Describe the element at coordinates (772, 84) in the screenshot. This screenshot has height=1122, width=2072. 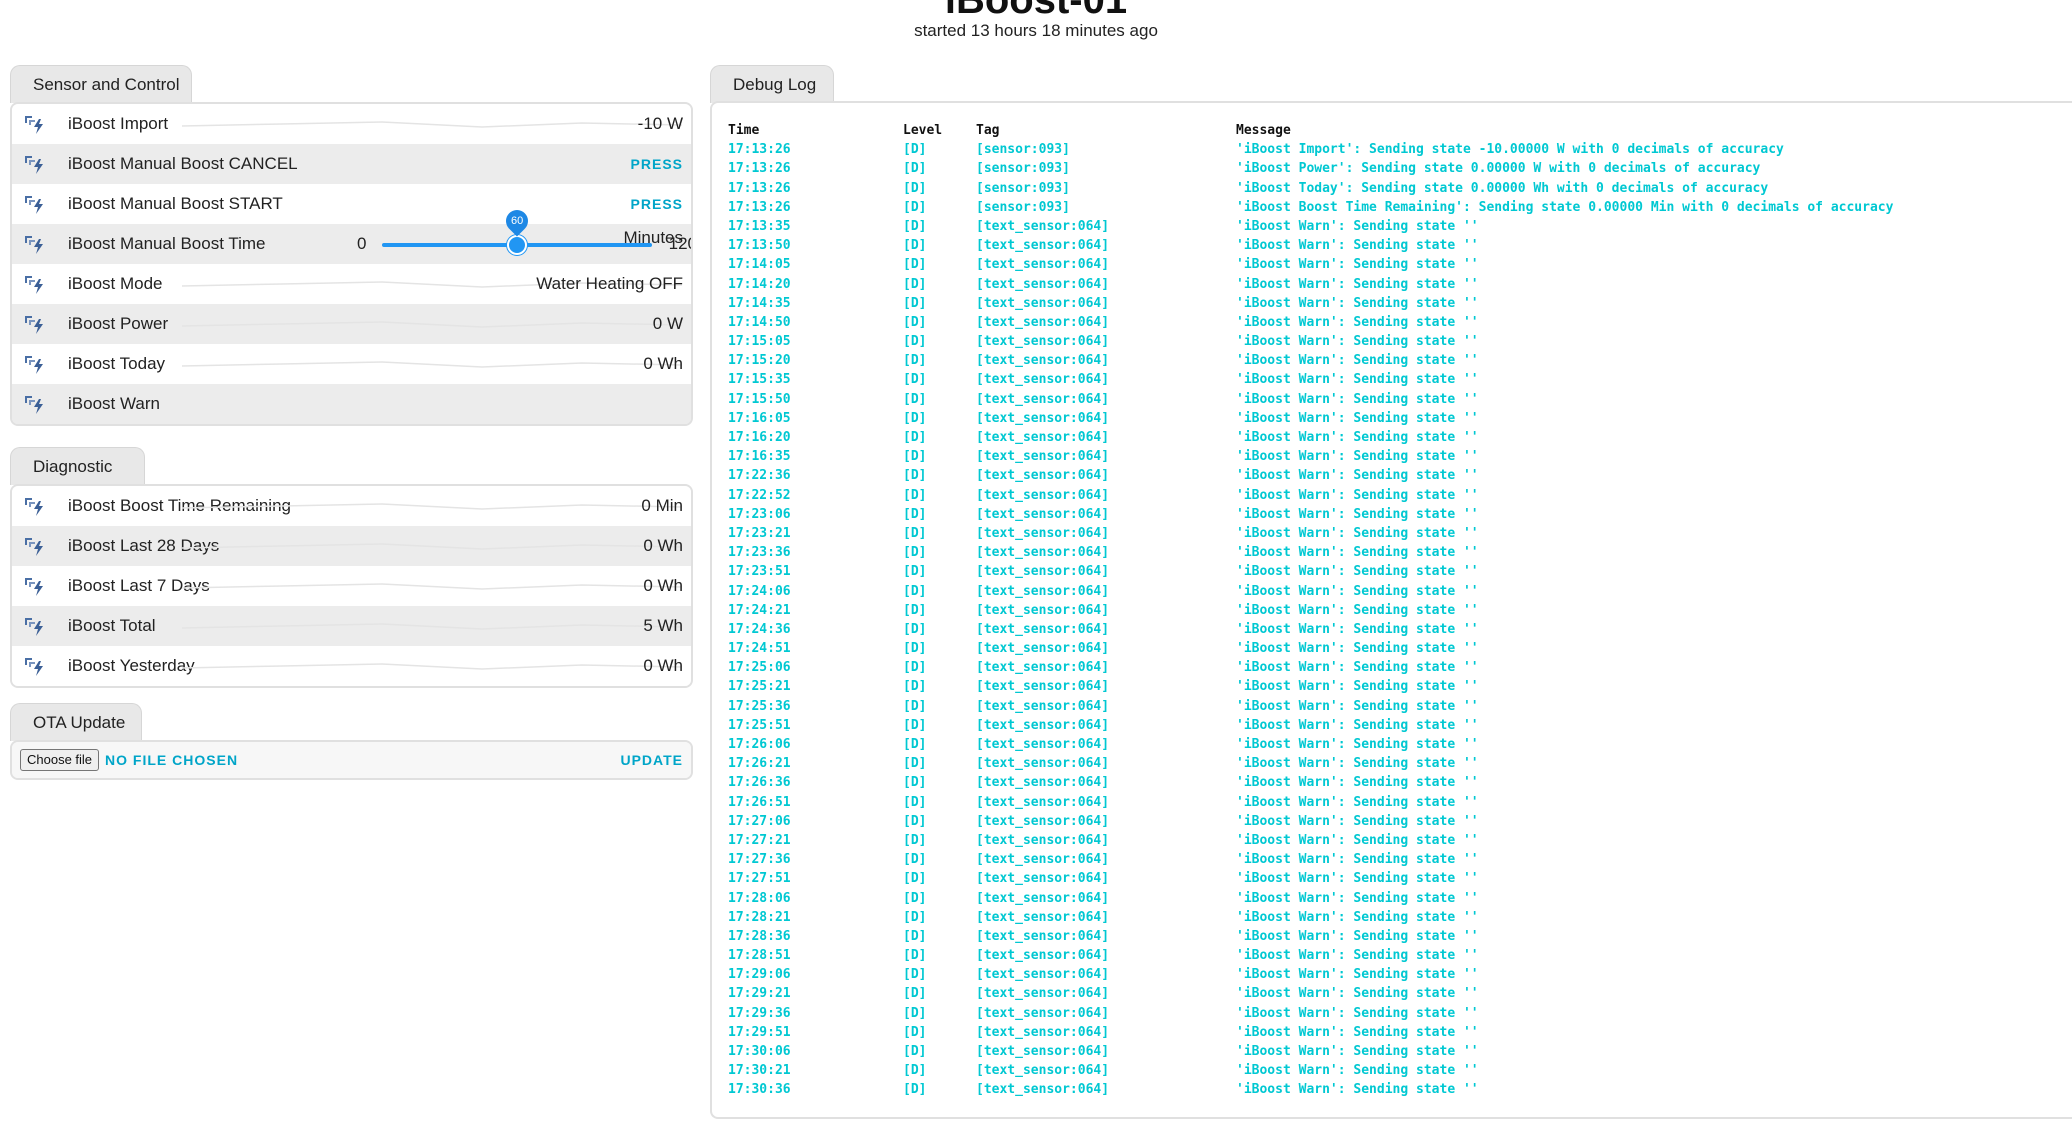
I see `tab-debug-log: Debug Log` at that location.